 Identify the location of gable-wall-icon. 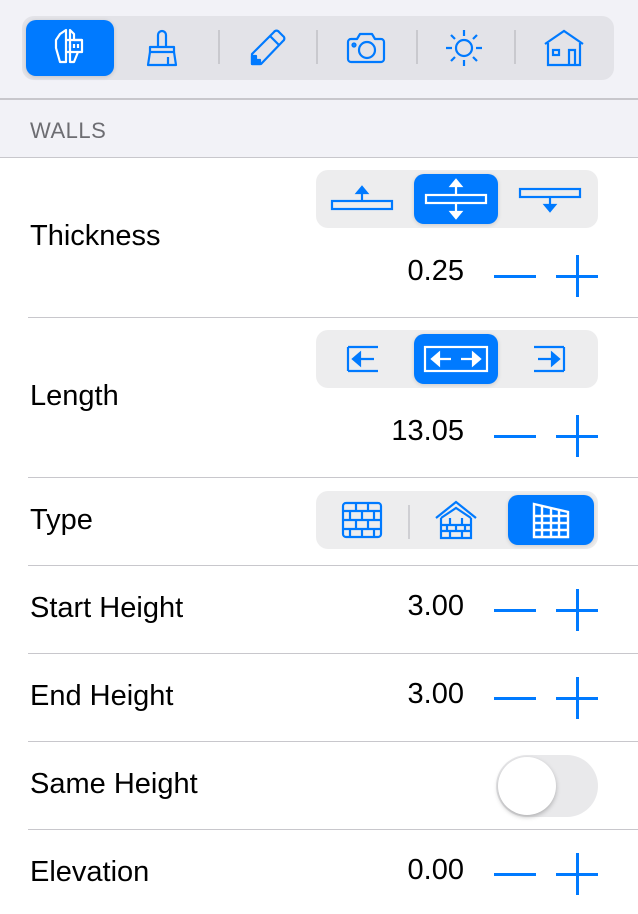
(456, 520).